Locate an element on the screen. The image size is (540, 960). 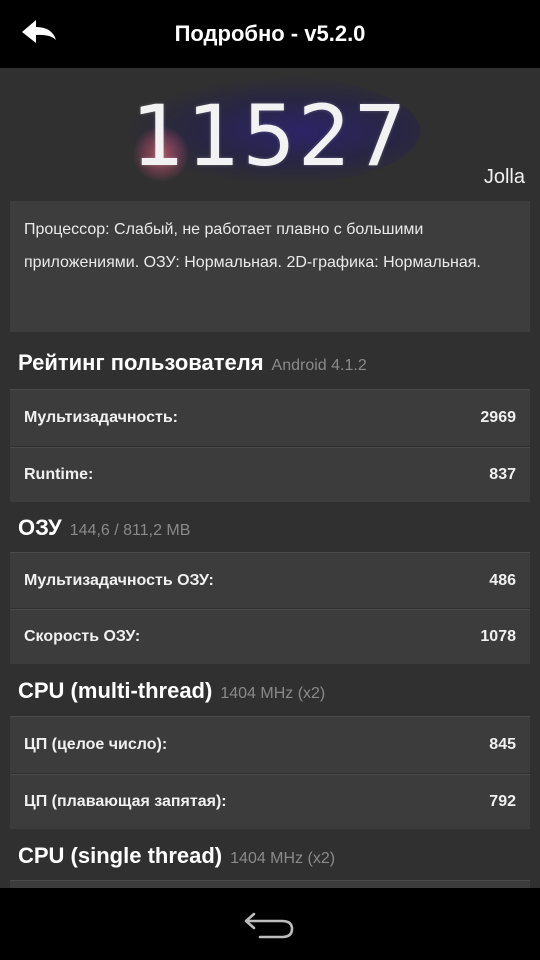
list-item: Runtime: 837 is located at coordinates (270, 474).